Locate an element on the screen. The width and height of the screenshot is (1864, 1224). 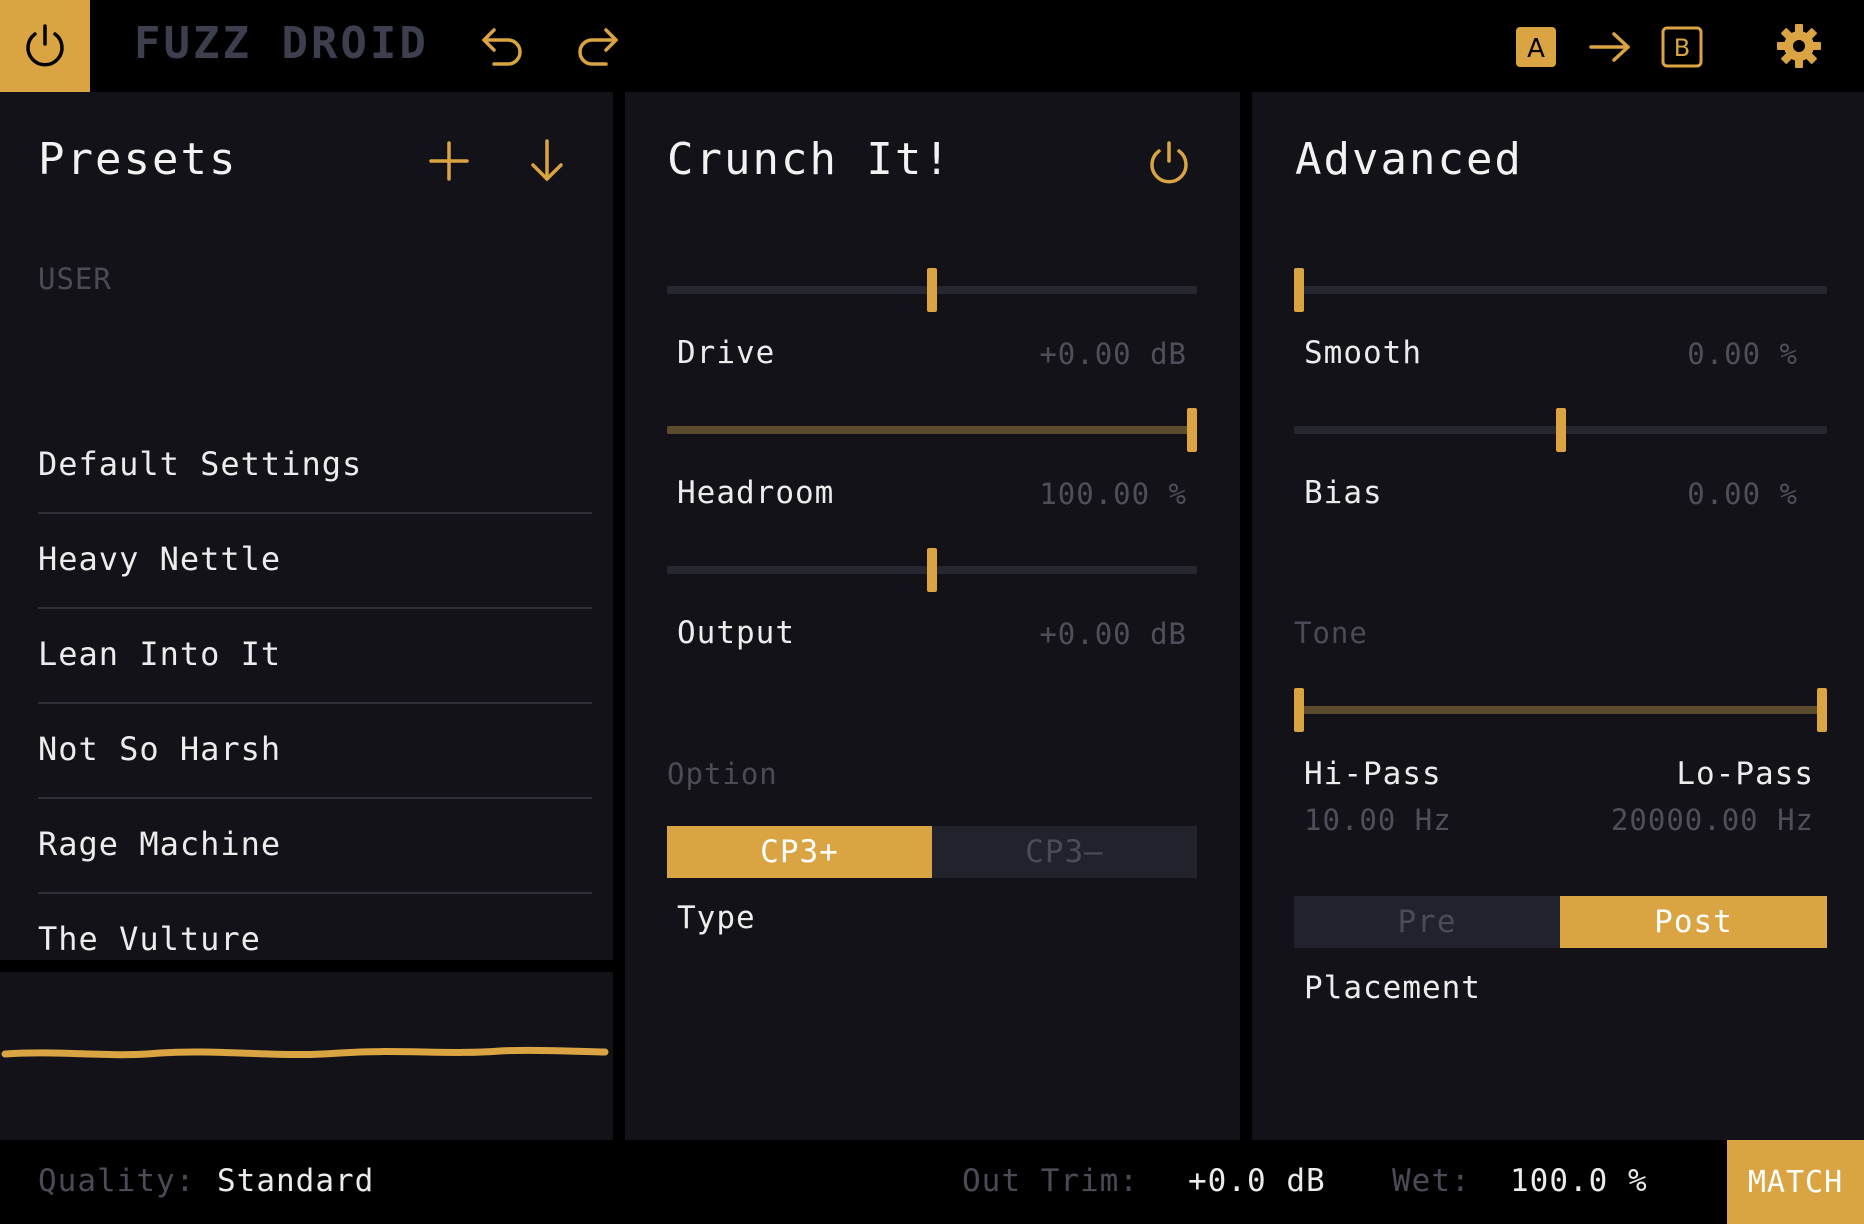
redo-button is located at coordinates (598, 46).